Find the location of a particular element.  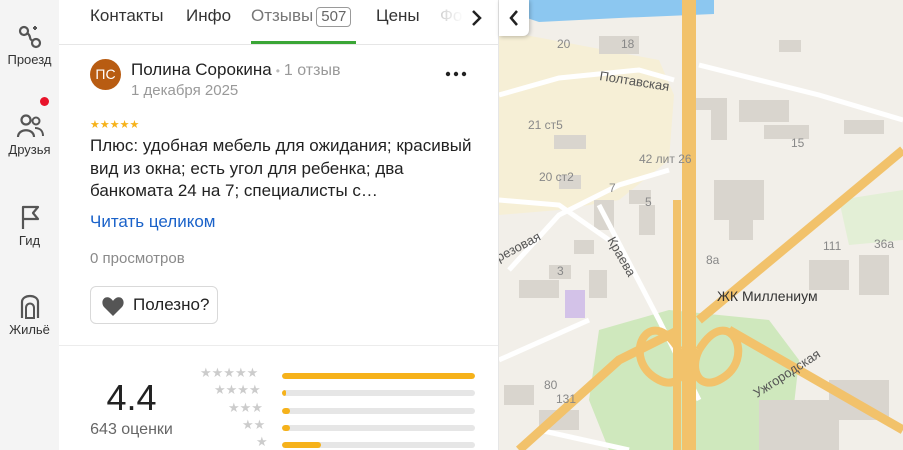

tab-reviews-label: Отзывы is located at coordinates (282, 15).